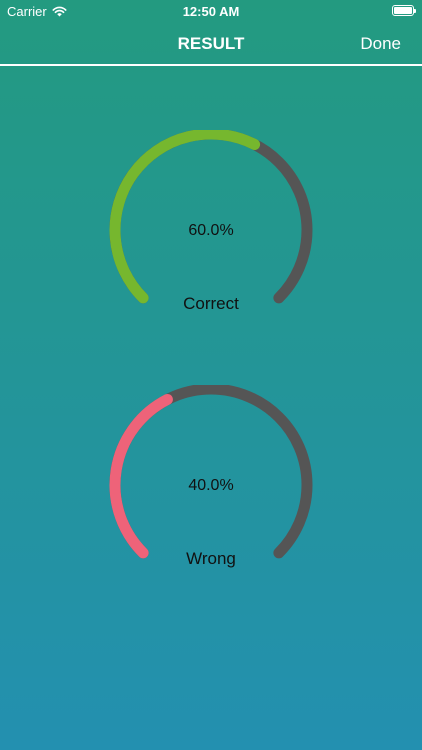 The image size is (422, 750). I want to click on status-time: 12:50 AM, so click(211, 11).